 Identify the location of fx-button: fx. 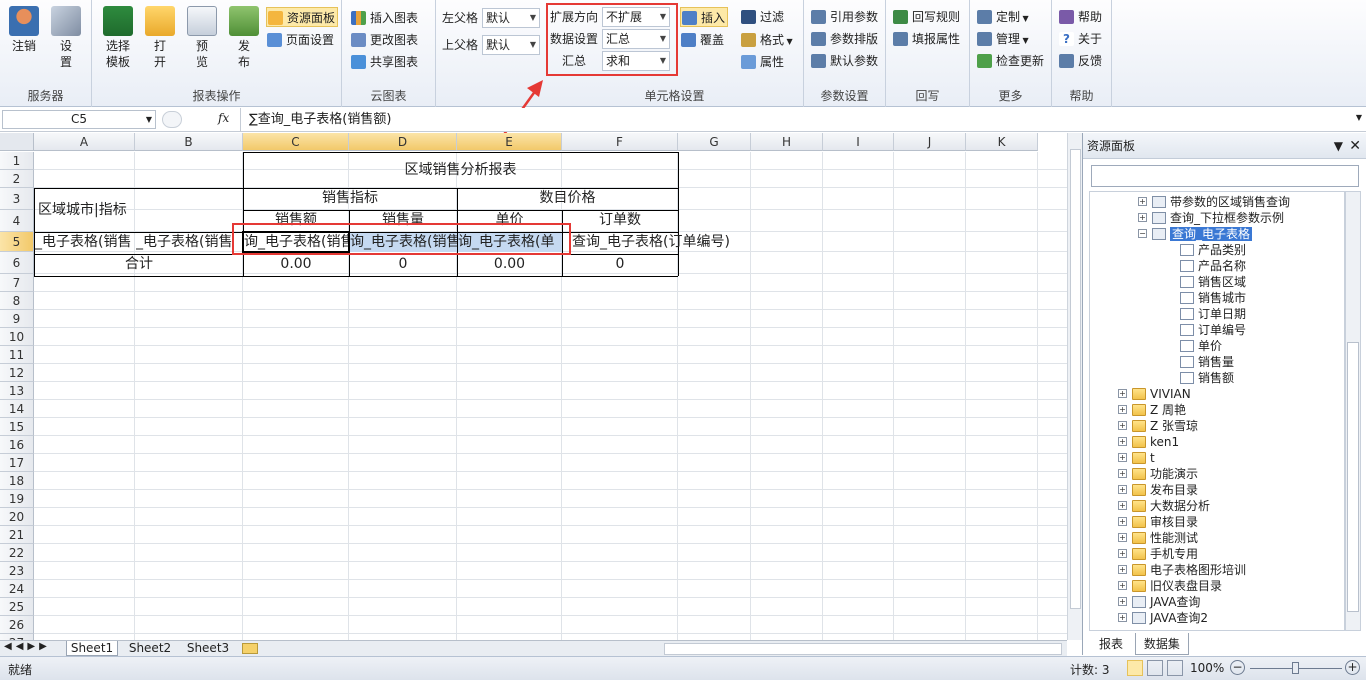
(223, 118).